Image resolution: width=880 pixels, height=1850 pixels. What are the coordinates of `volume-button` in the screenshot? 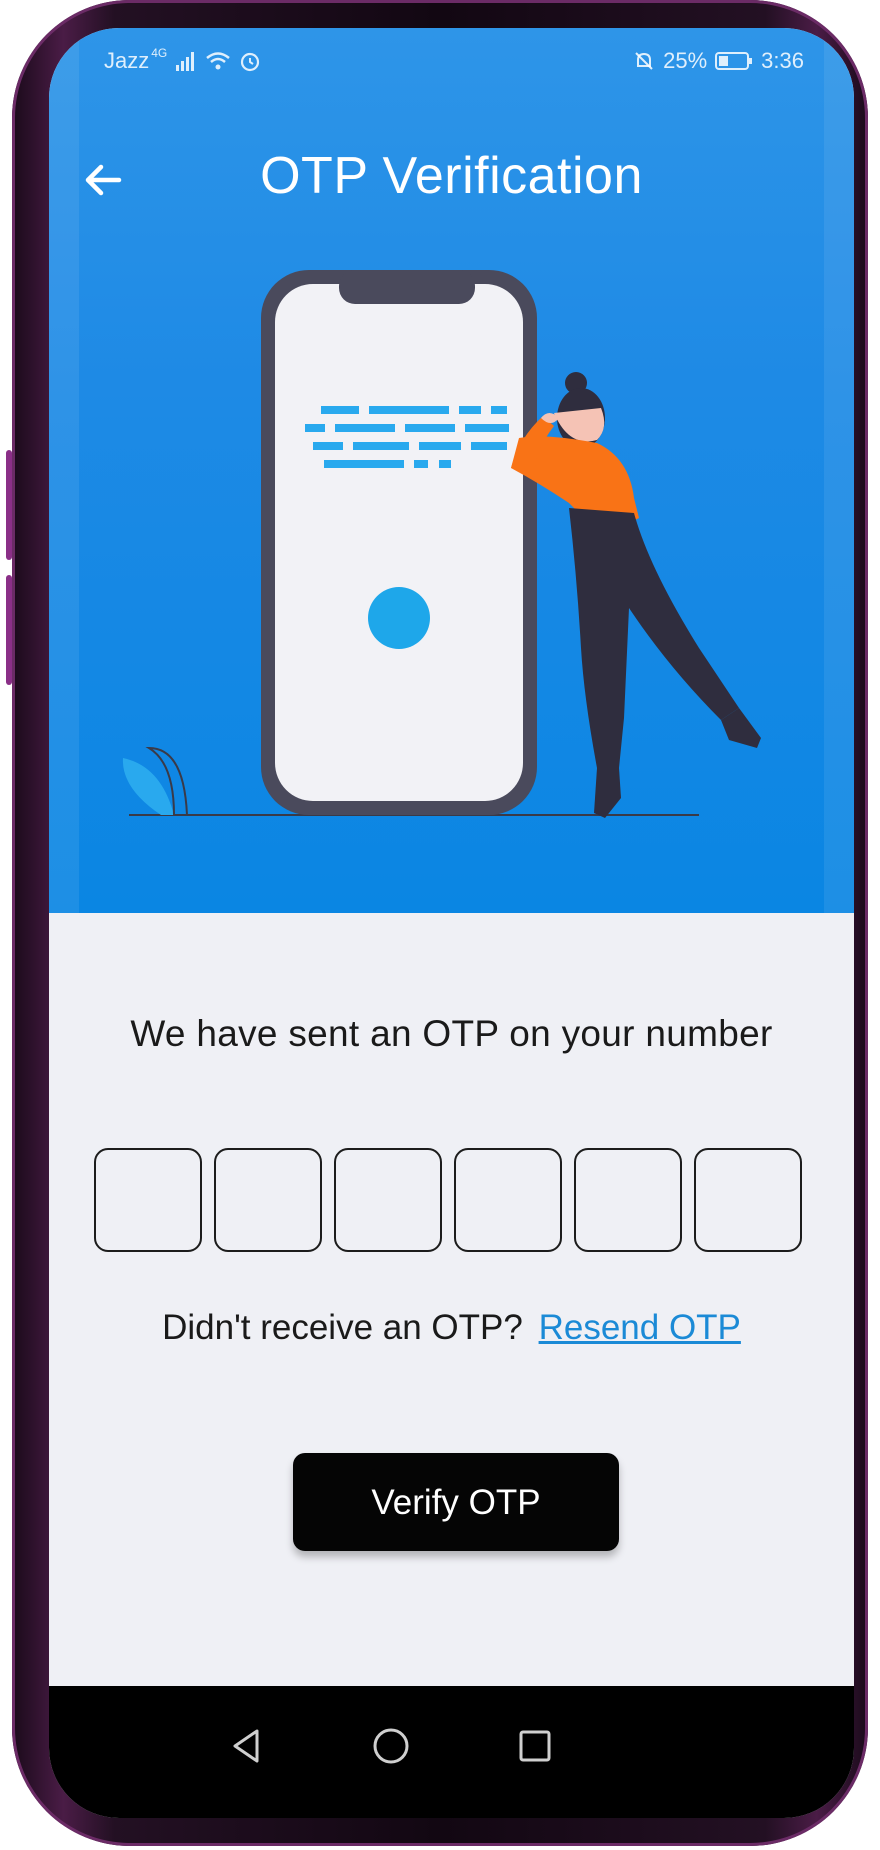 It's located at (9, 505).